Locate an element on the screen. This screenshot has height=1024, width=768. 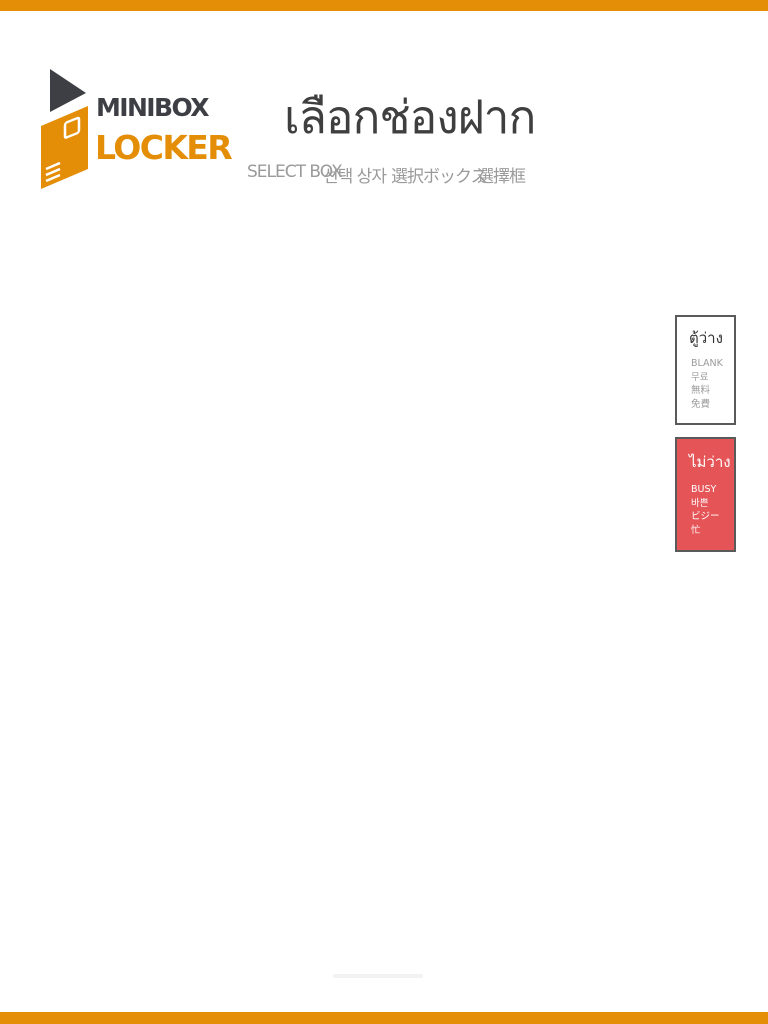
subtitle-japanese: 選択ボックス is located at coordinates (439, 177).